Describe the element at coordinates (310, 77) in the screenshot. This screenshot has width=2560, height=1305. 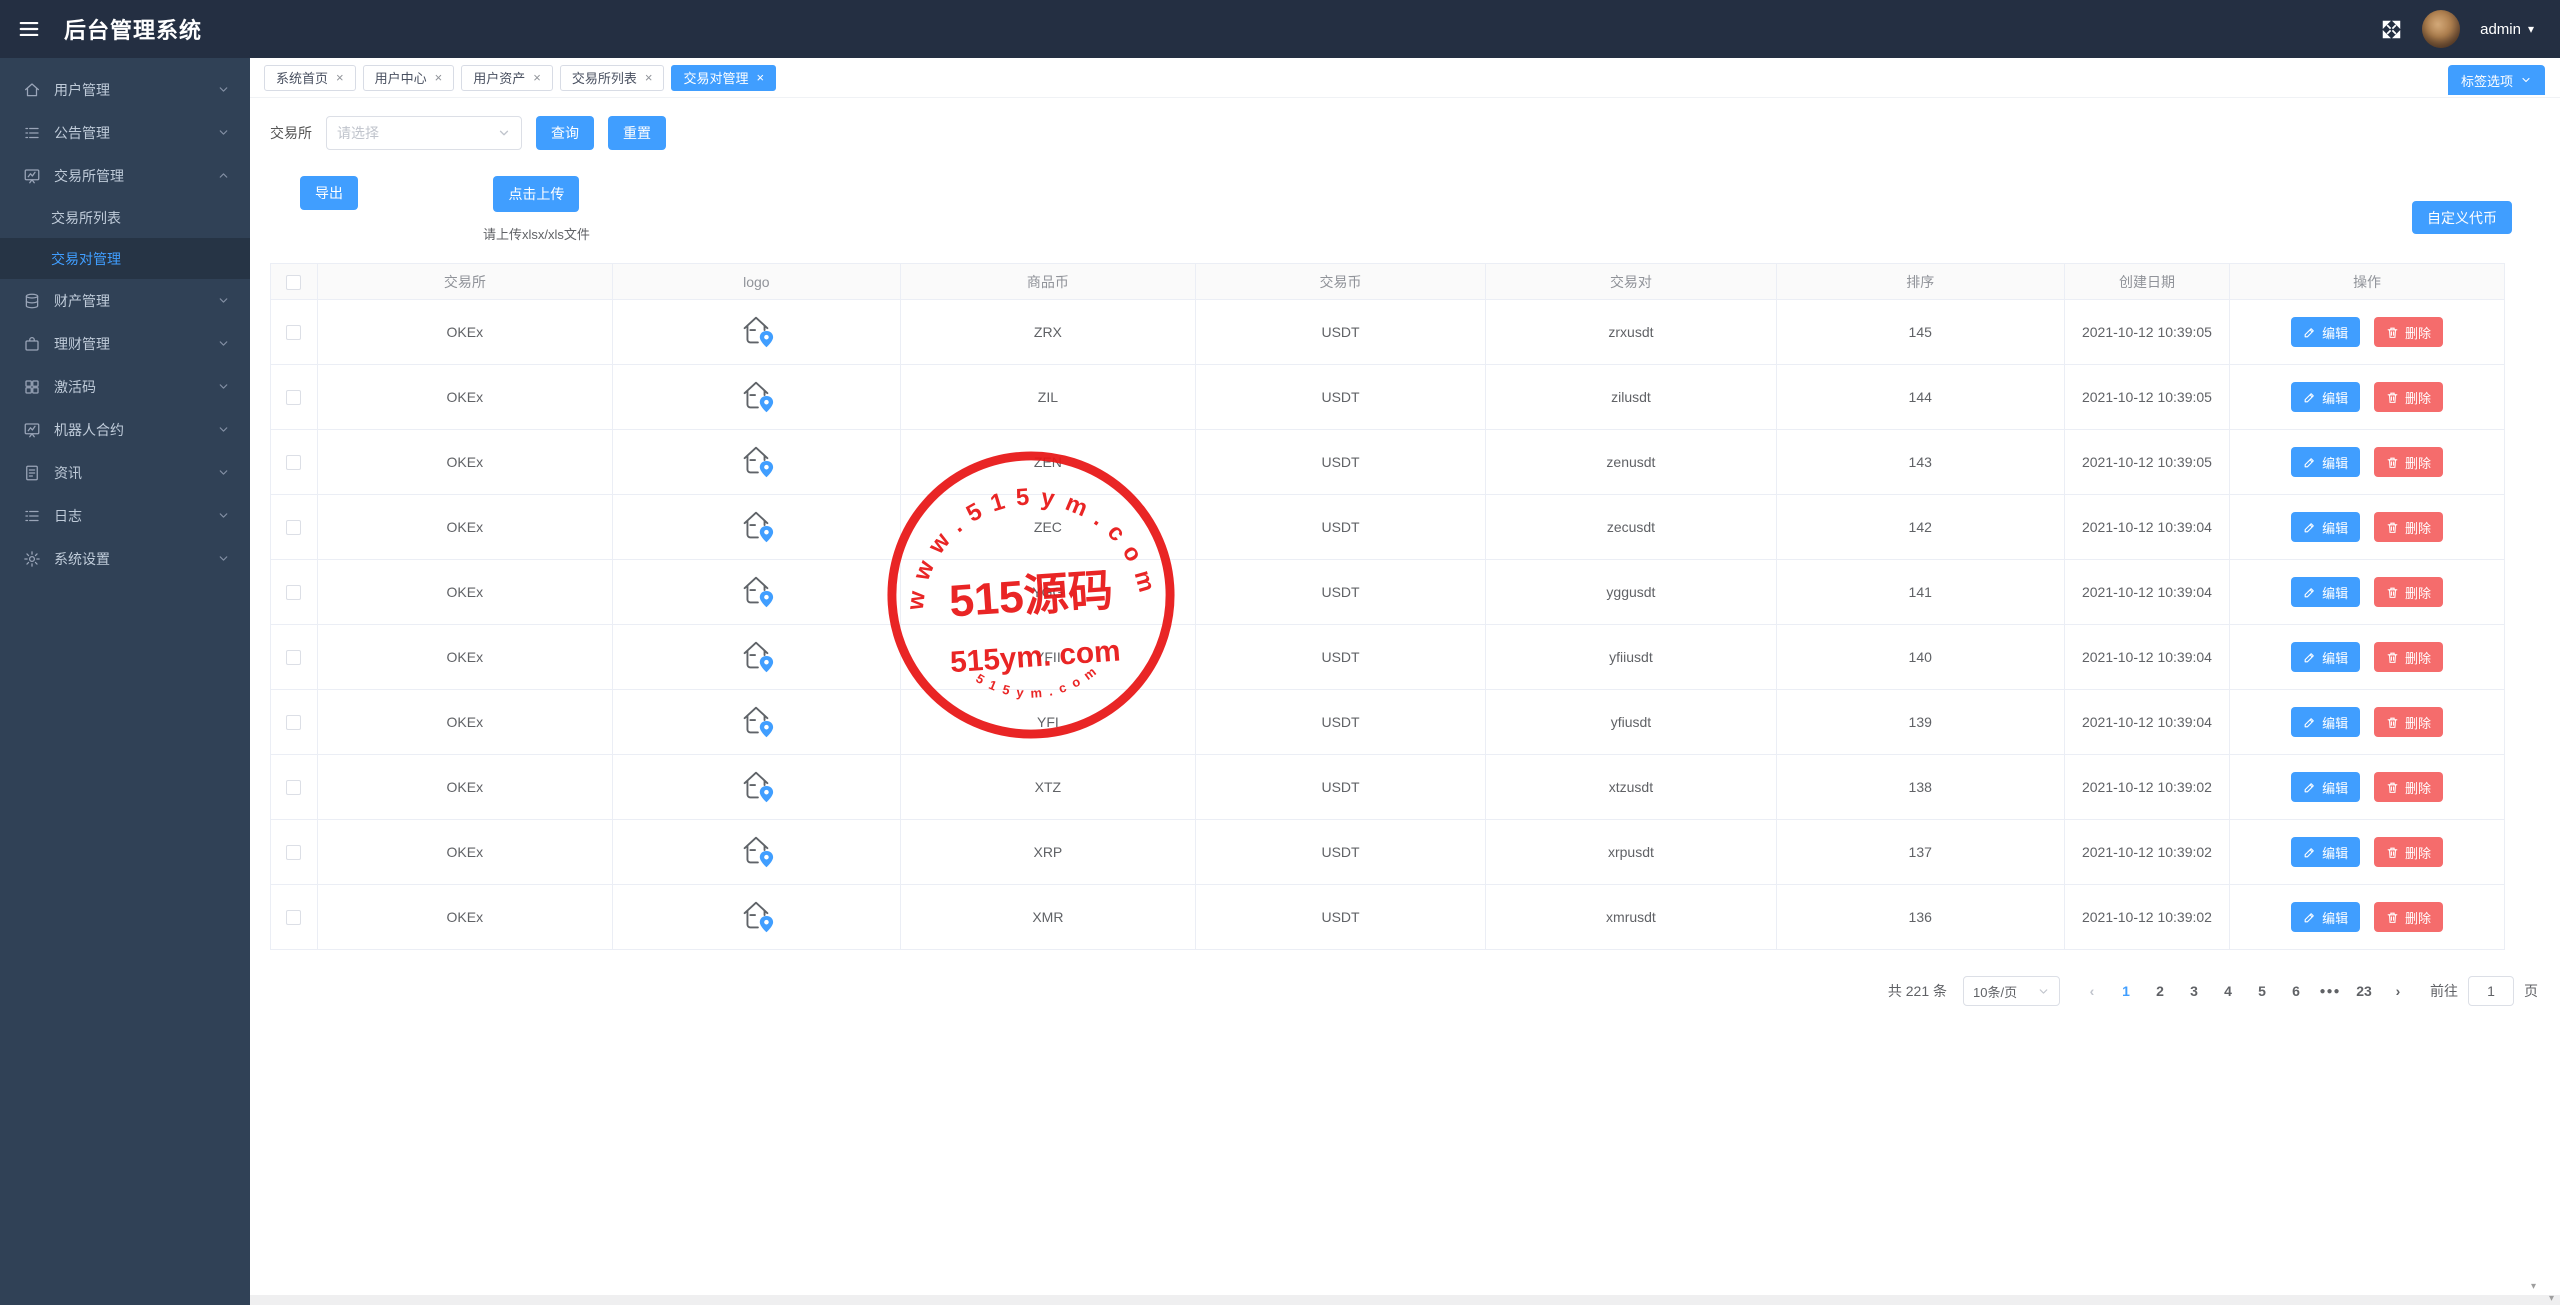
I see `tab-system-home: 系统首页 ×` at that location.